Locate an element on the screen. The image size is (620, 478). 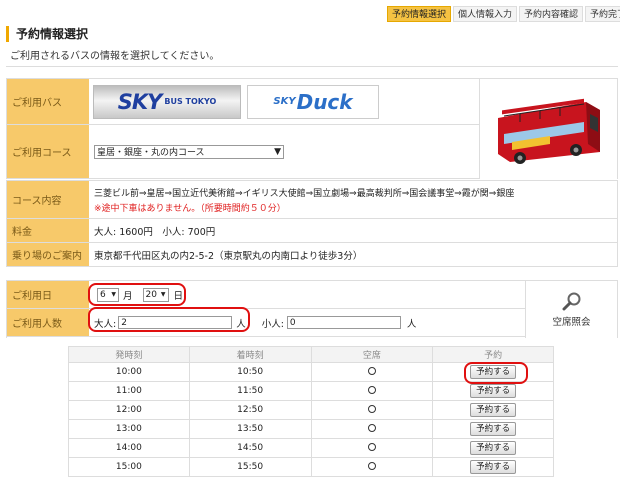
page-subtitle: ご利用されるバスの情報を選択してください。 is located at coordinates (115, 56).